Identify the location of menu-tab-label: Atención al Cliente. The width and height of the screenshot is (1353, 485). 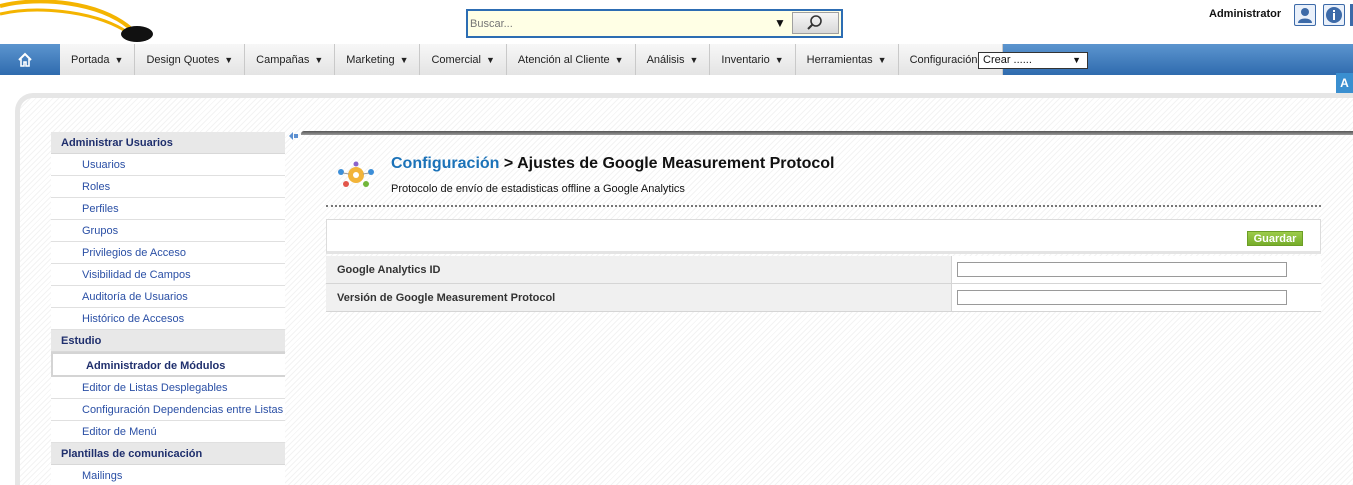
(563, 59).